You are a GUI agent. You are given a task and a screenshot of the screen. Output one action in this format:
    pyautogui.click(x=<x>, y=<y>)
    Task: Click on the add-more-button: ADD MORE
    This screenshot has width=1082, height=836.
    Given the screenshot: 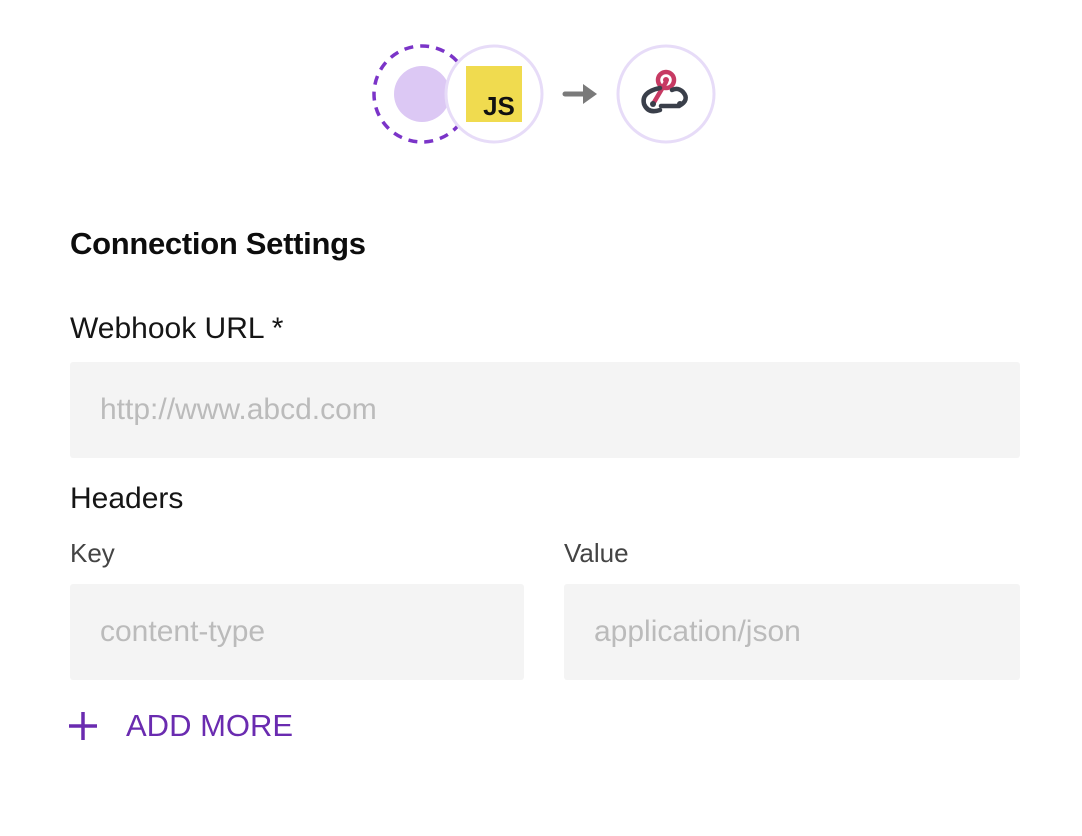 What is the action you would take?
    pyautogui.click(x=180, y=726)
    